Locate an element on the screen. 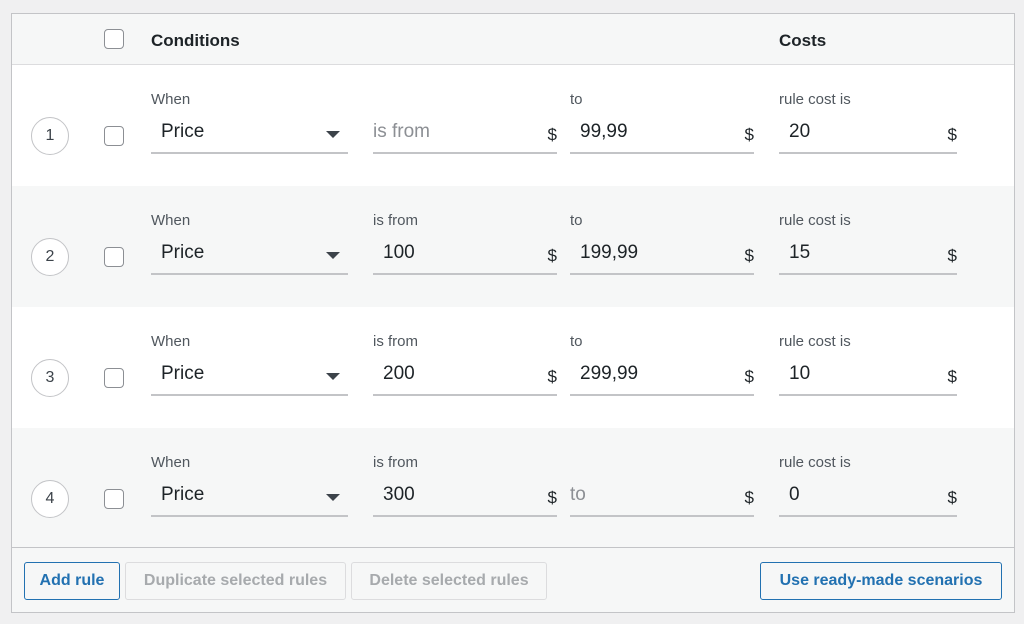 The height and width of the screenshot is (624, 1024). from-value: 100 is located at coordinates (399, 252).